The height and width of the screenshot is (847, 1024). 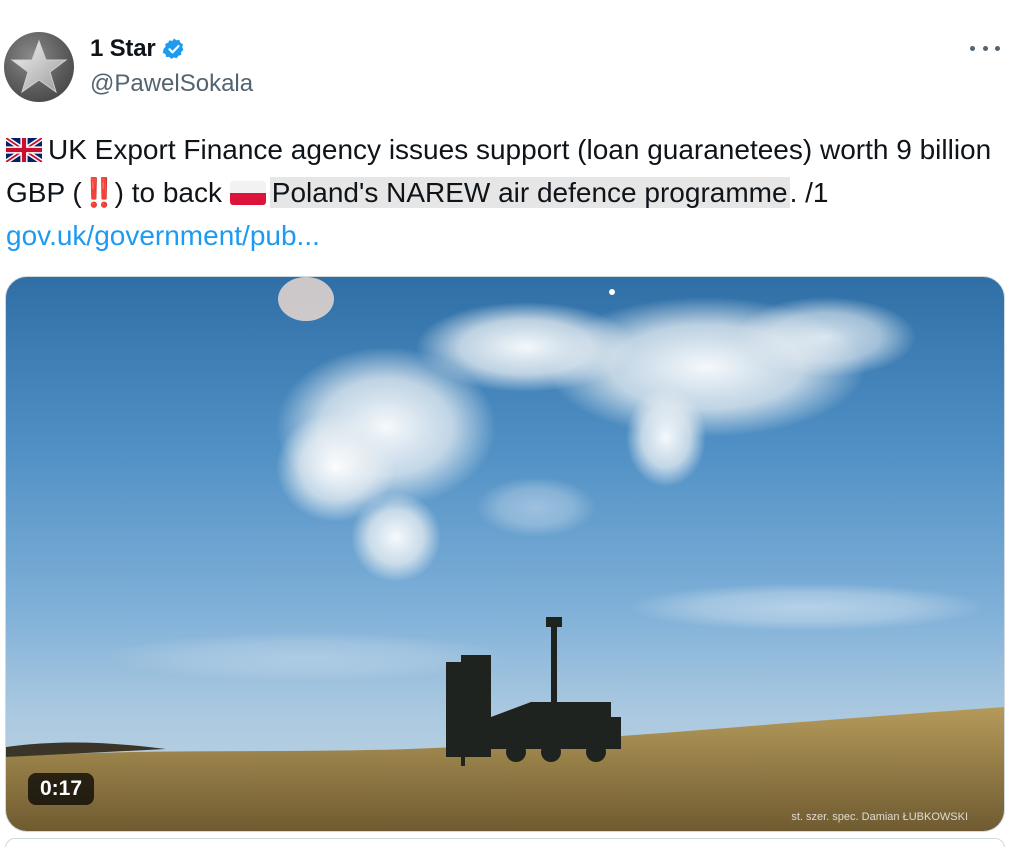 What do you see at coordinates (247, 193) in the screenshot?
I see `poland-flag-icon` at bounding box center [247, 193].